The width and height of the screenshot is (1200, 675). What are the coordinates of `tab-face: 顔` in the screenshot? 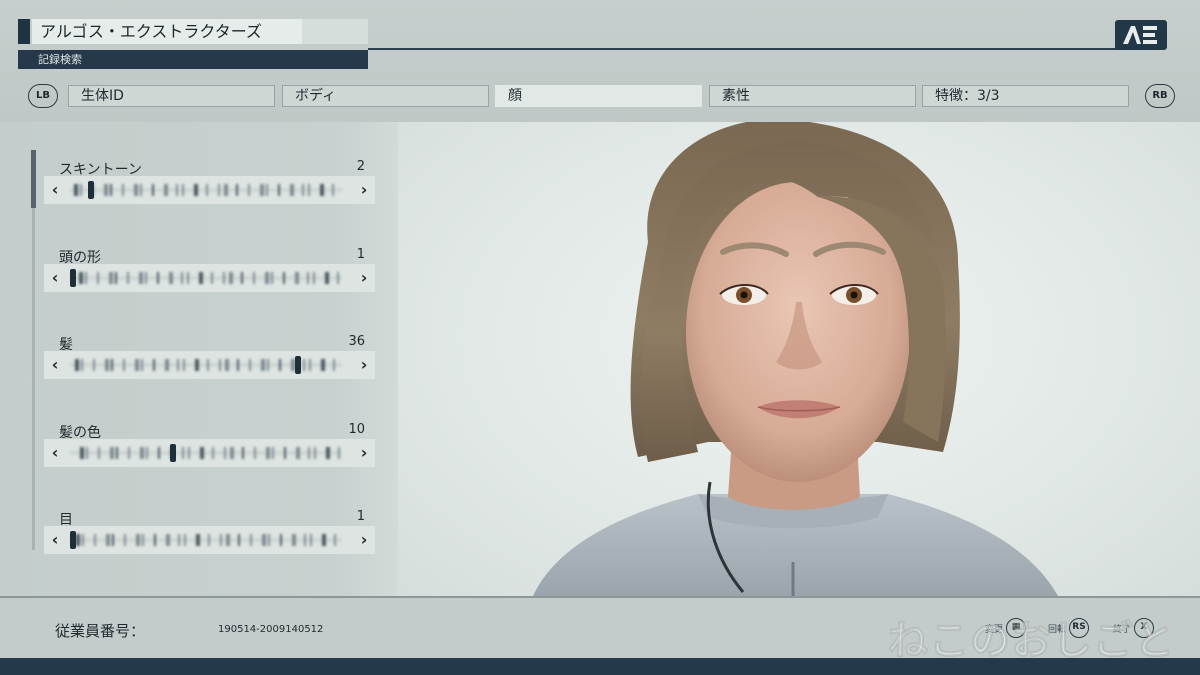 It's located at (598, 96).